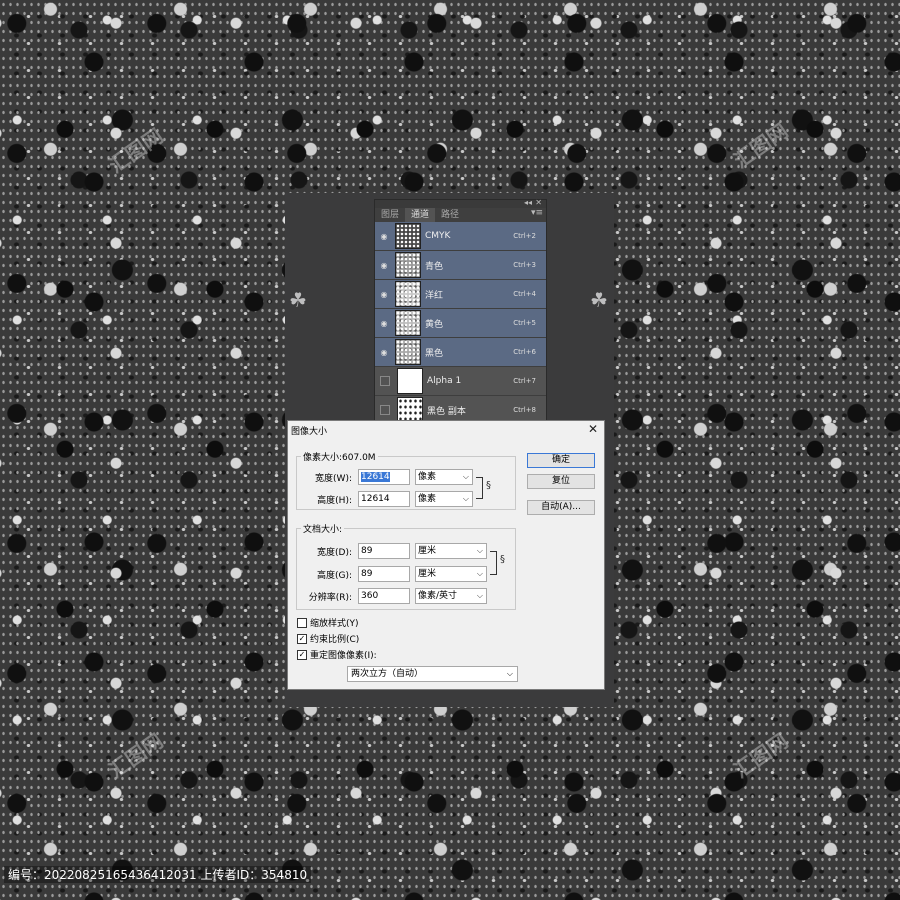  I want to click on panel-title-bar: ◂◂ ✕, so click(460, 203).